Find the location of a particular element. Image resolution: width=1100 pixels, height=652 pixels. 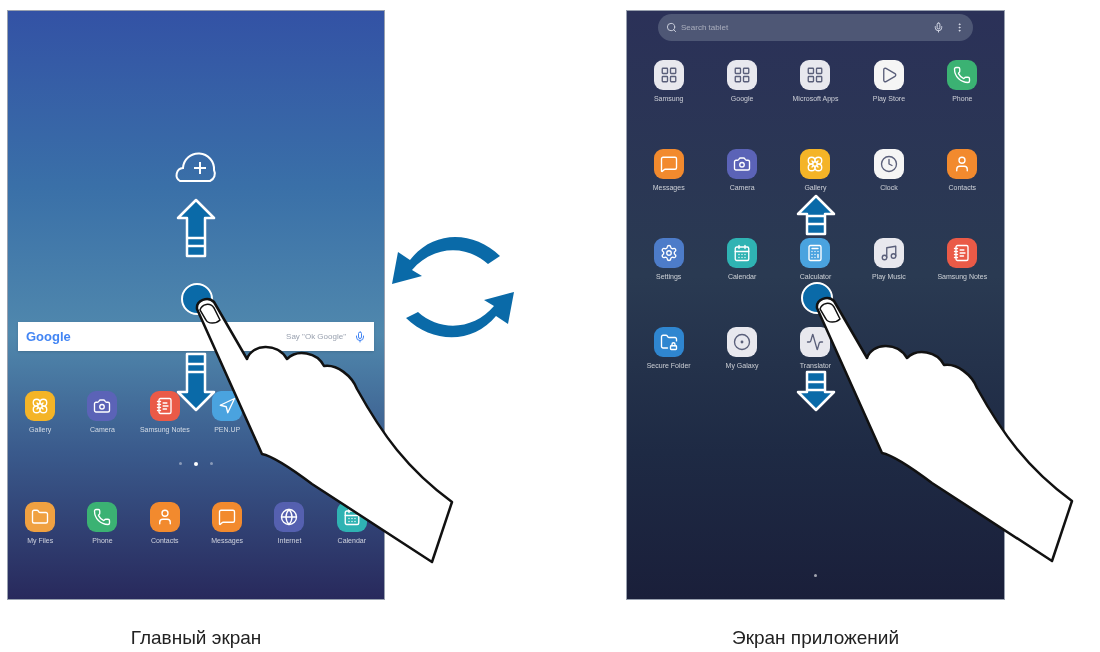

search-bar: Google Say "Ok Google" is located at coordinates (196, 336).